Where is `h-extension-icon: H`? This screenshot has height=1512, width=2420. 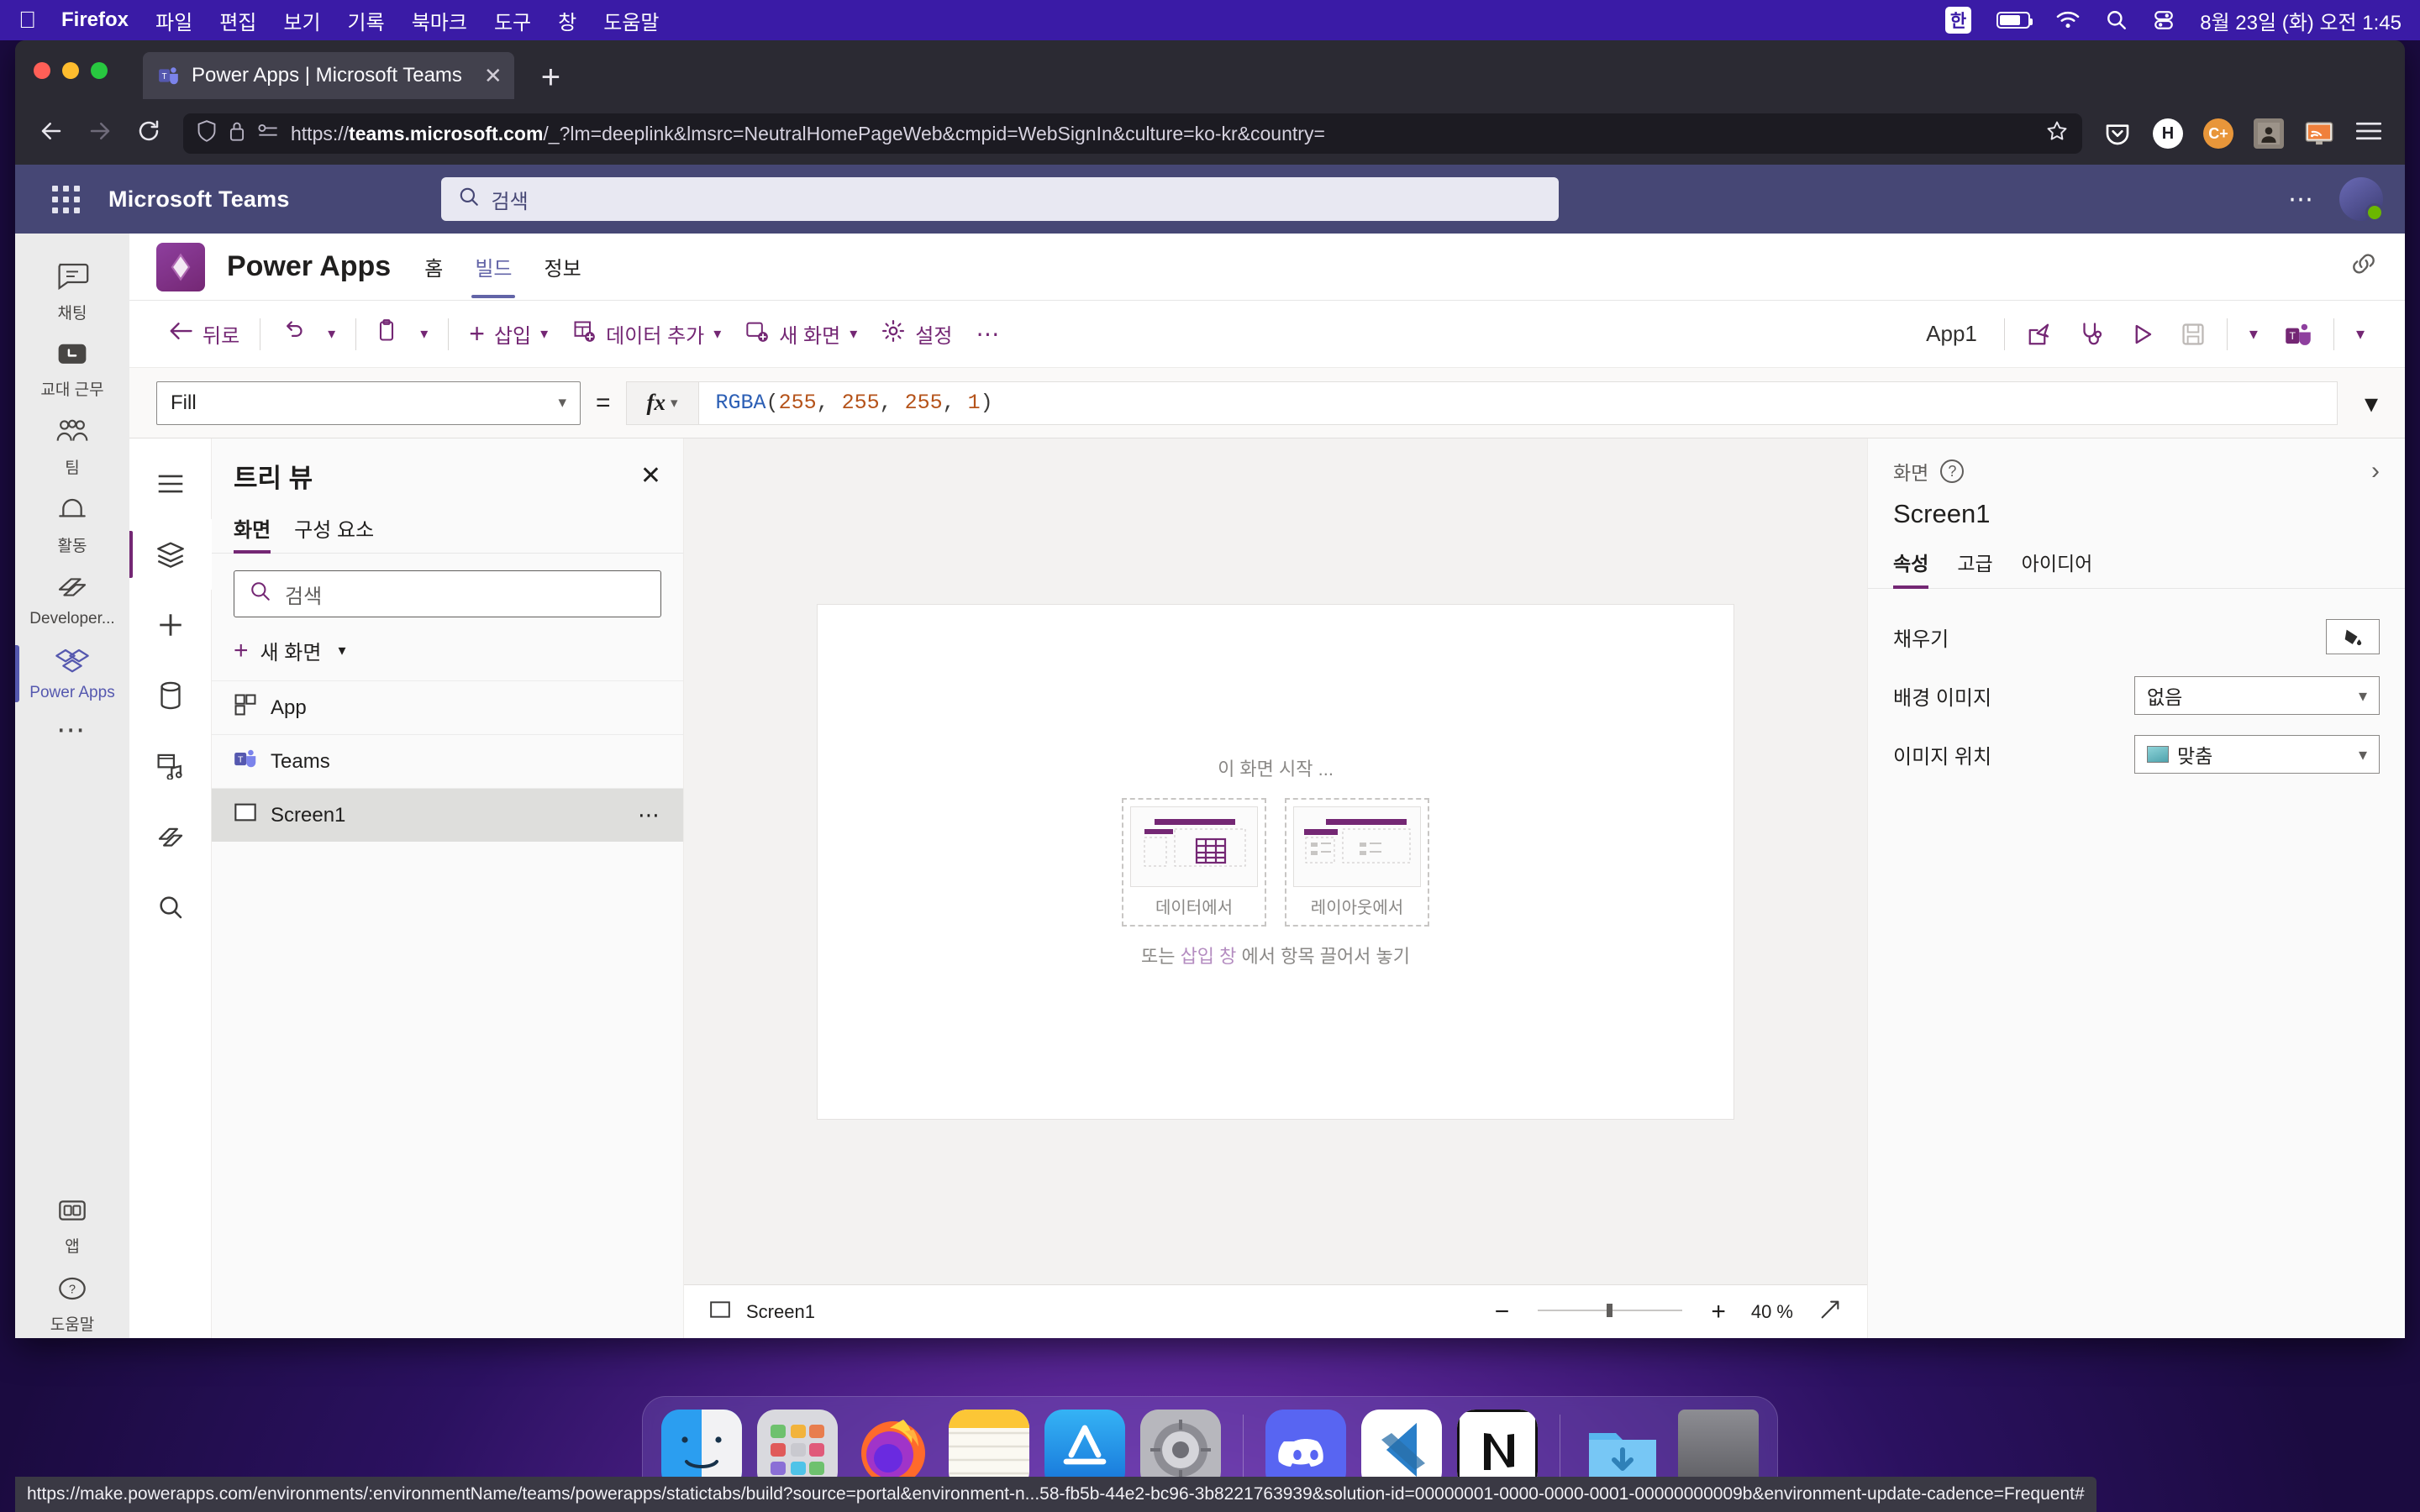 h-extension-icon: H is located at coordinates (2168, 133).